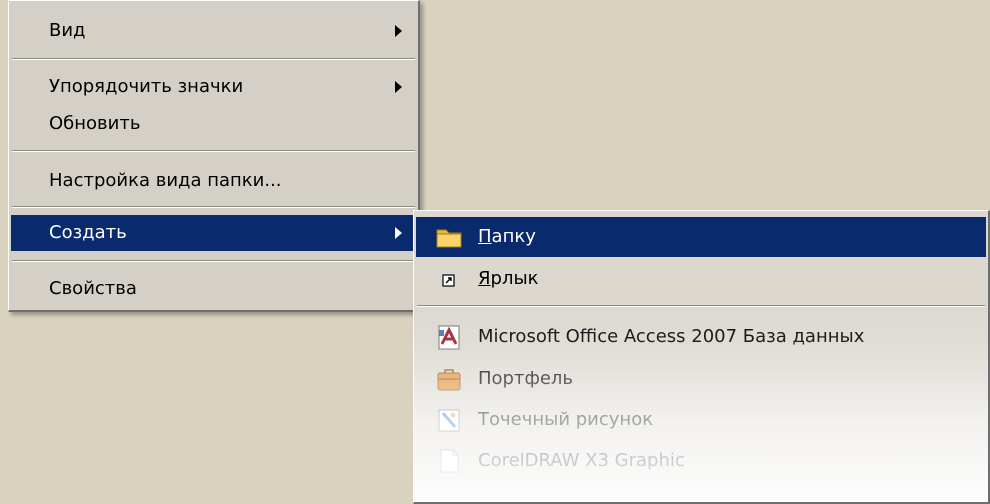 The width and height of the screenshot is (990, 504). I want to click on menu-item-label: Вид, so click(67, 30).